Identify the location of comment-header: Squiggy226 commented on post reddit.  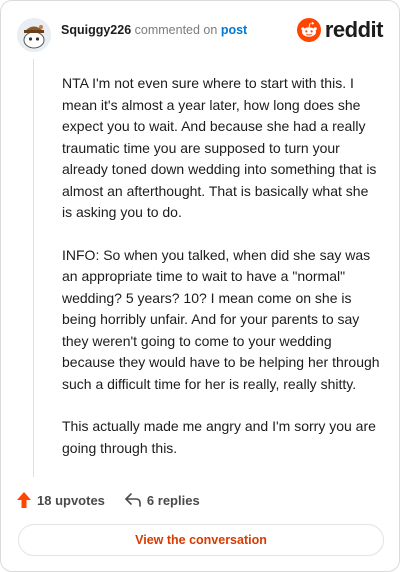
(200, 35).